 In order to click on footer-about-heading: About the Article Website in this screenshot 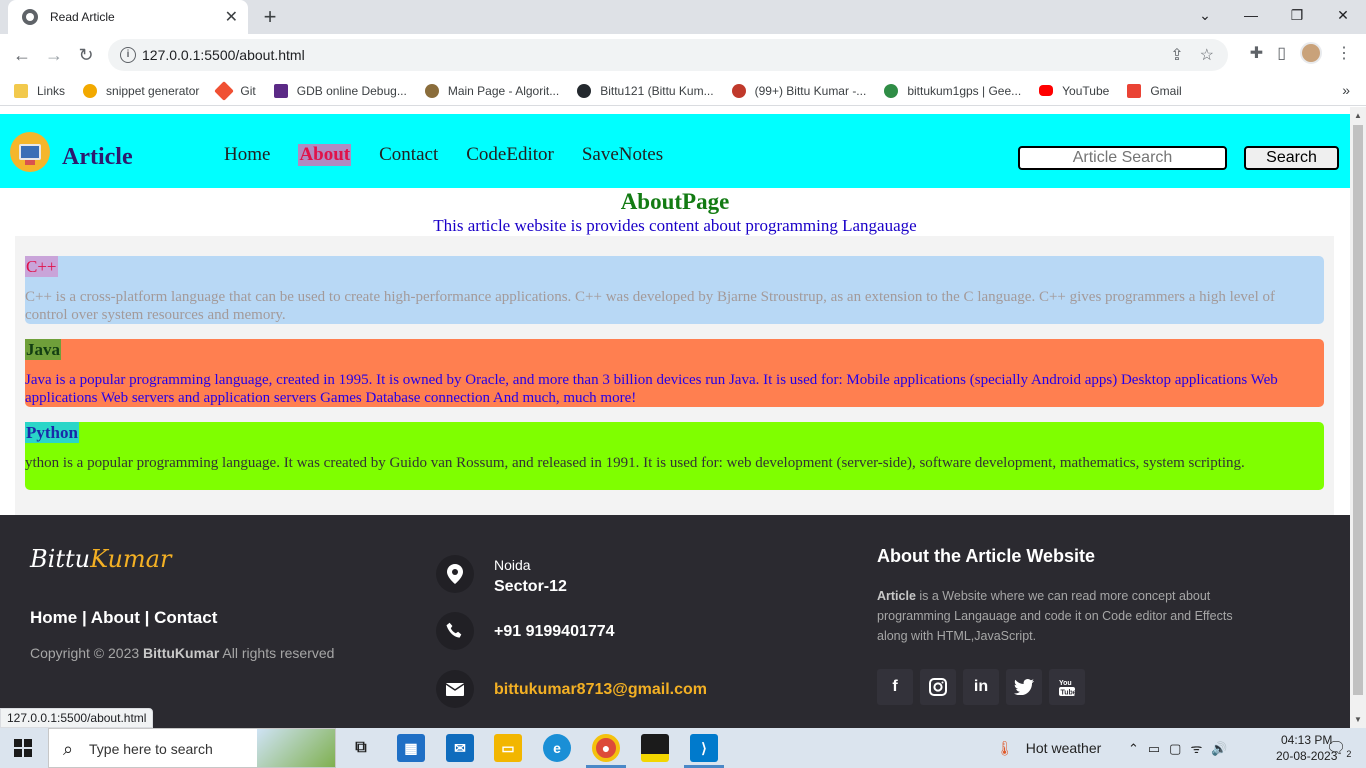, I will do `click(986, 556)`.